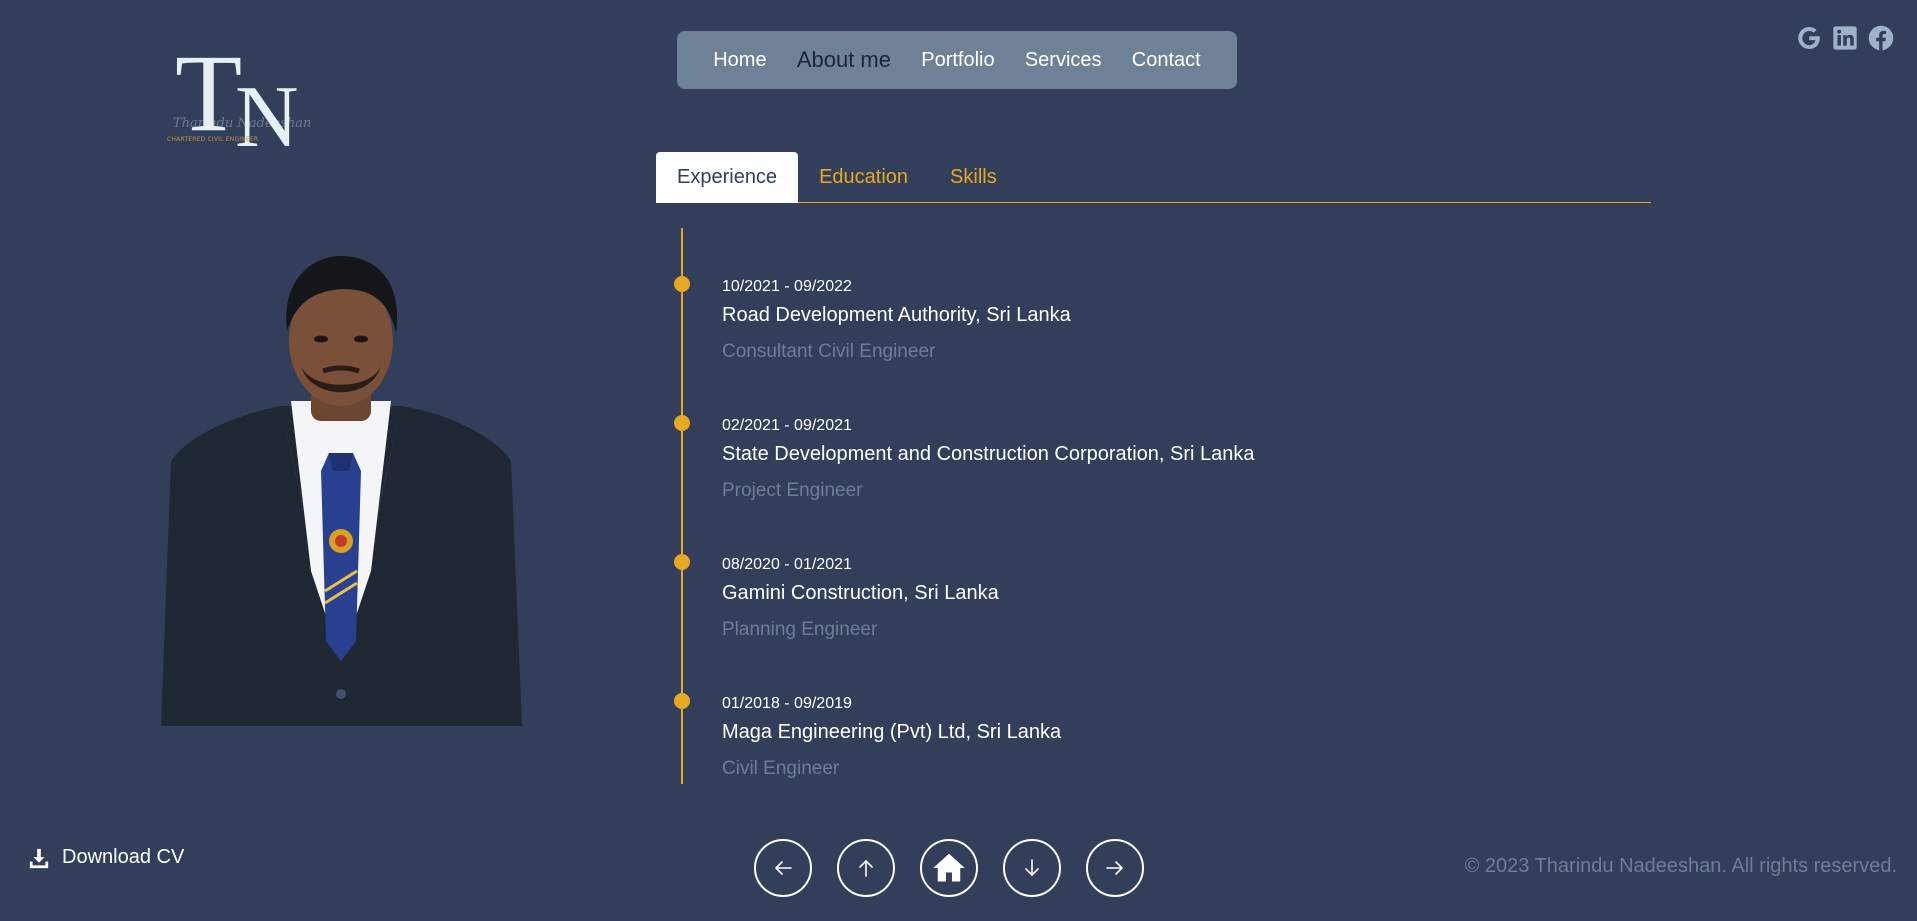 This screenshot has width=1917, height=921. Describe the element at coordinates (787, 425) in the screenshot. I see `experience-date: 02/2021 - 09/2021` at that location.